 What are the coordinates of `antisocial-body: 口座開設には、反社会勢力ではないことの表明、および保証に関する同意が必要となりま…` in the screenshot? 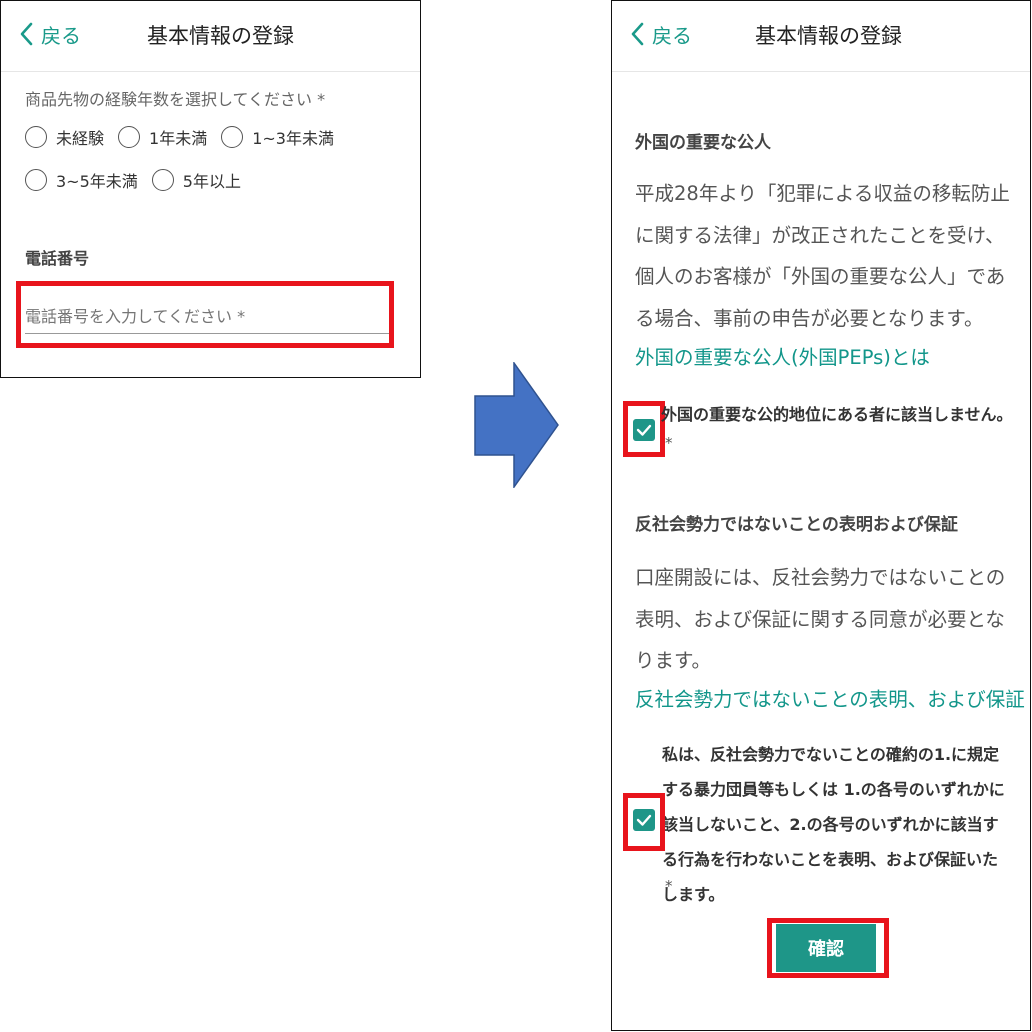 It's located at (820, 619).